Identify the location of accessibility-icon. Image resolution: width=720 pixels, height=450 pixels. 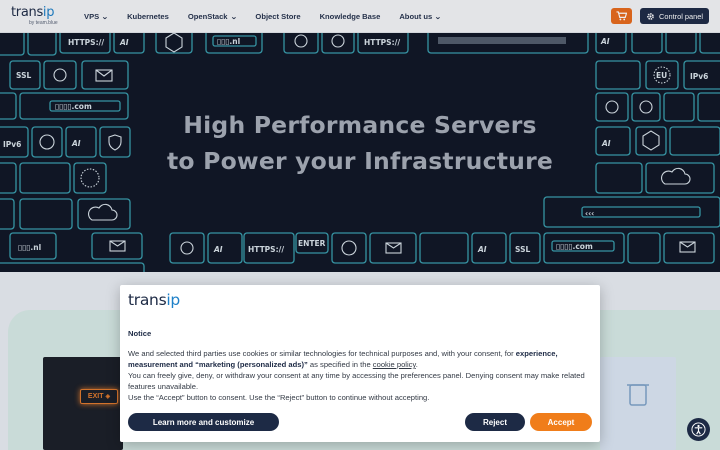
(698, 429).